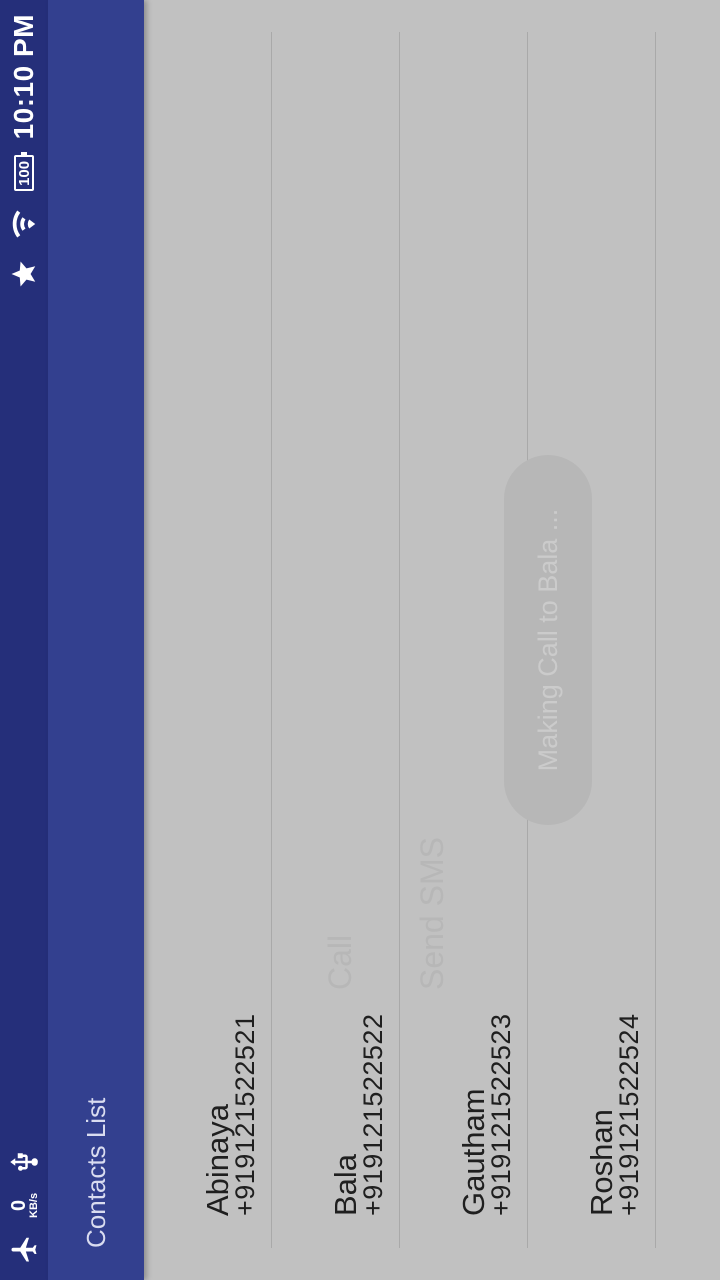 The width and height of the screenshot is (720, 1280). Describe the element at coordinates (96, 640) in the screenshot. I see `app-bar: Contacts List` at that location.